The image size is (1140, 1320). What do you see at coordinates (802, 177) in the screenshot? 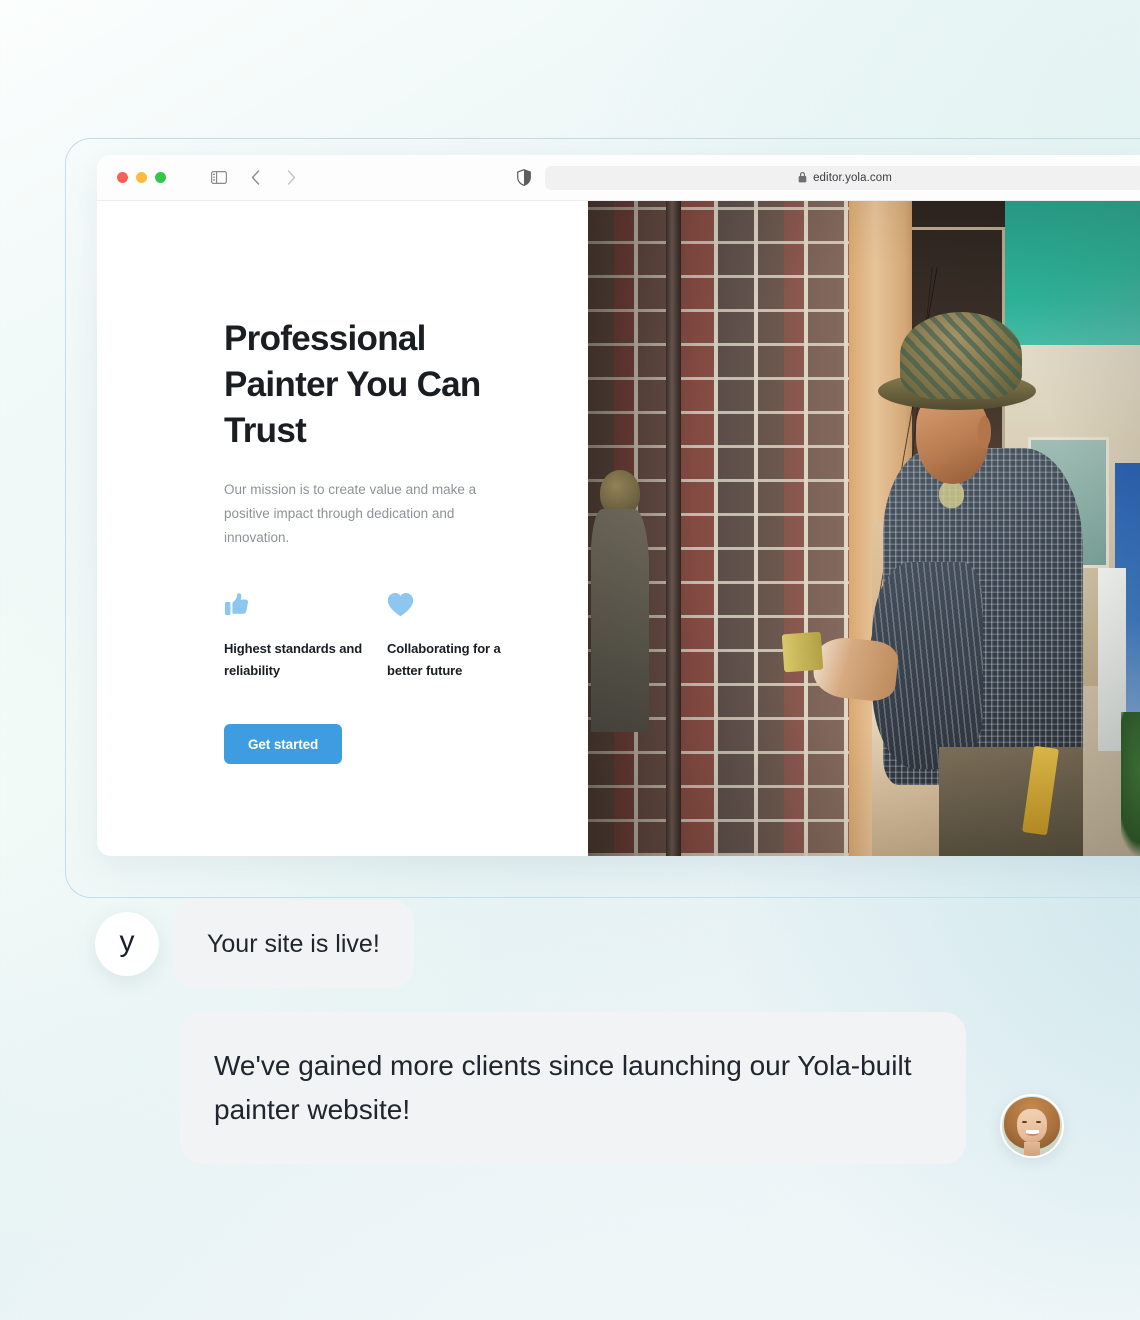
I see `lock-icon` at bounding box center [802, 177].